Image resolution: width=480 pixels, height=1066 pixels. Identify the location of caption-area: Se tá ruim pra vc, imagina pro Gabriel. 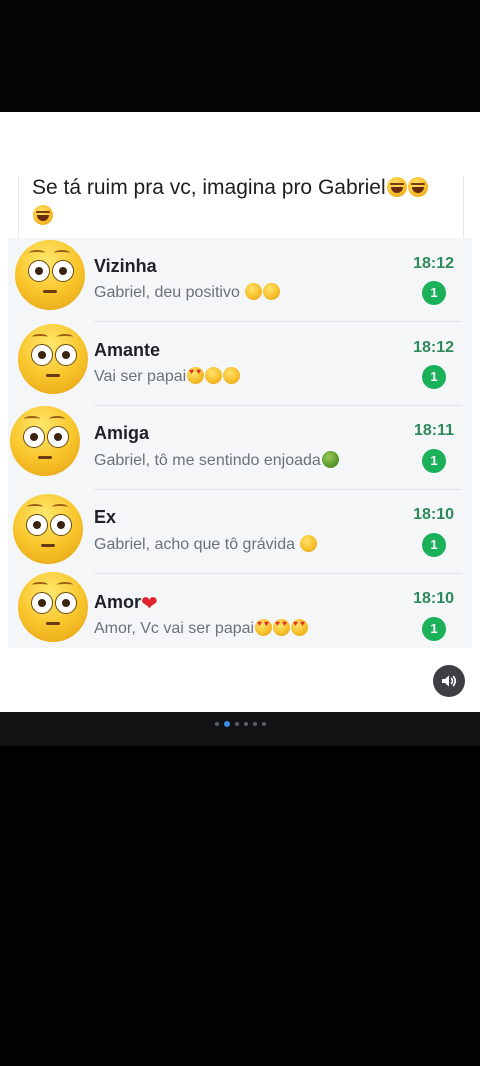
(241, 202).